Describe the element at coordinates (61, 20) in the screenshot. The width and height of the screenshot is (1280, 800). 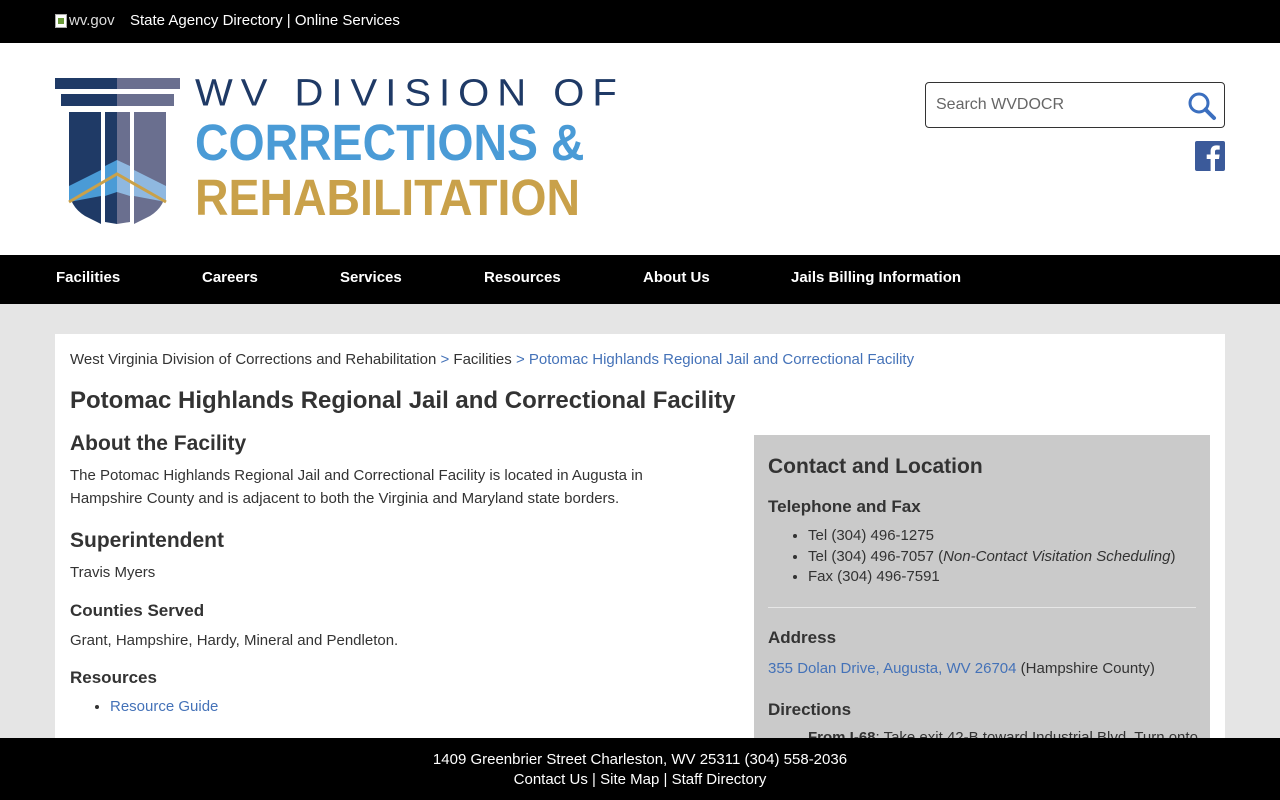
I see `broken-image-icon` at that location.